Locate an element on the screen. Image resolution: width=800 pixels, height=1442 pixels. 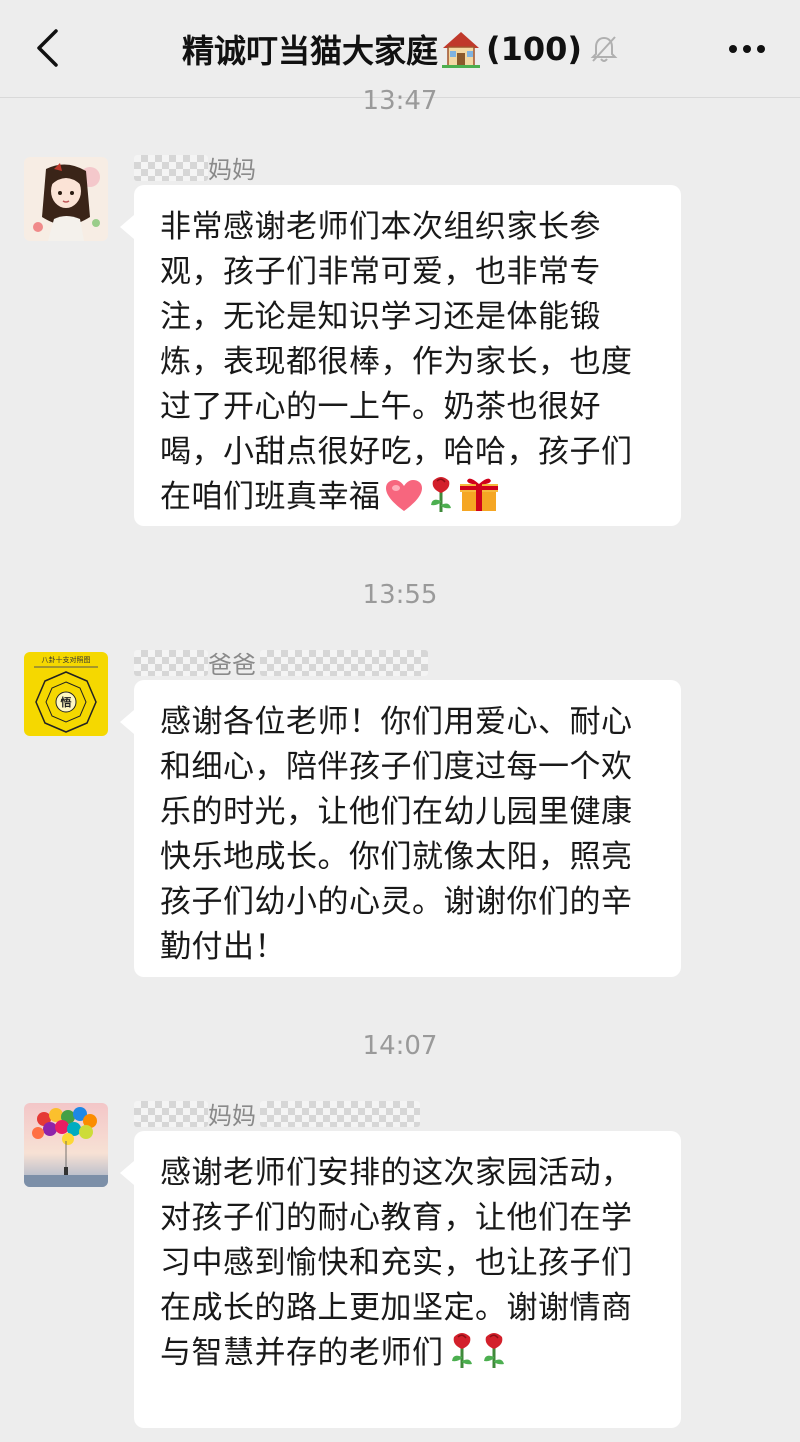
avatar-girl-illustration is located at coordinates (66, 199).